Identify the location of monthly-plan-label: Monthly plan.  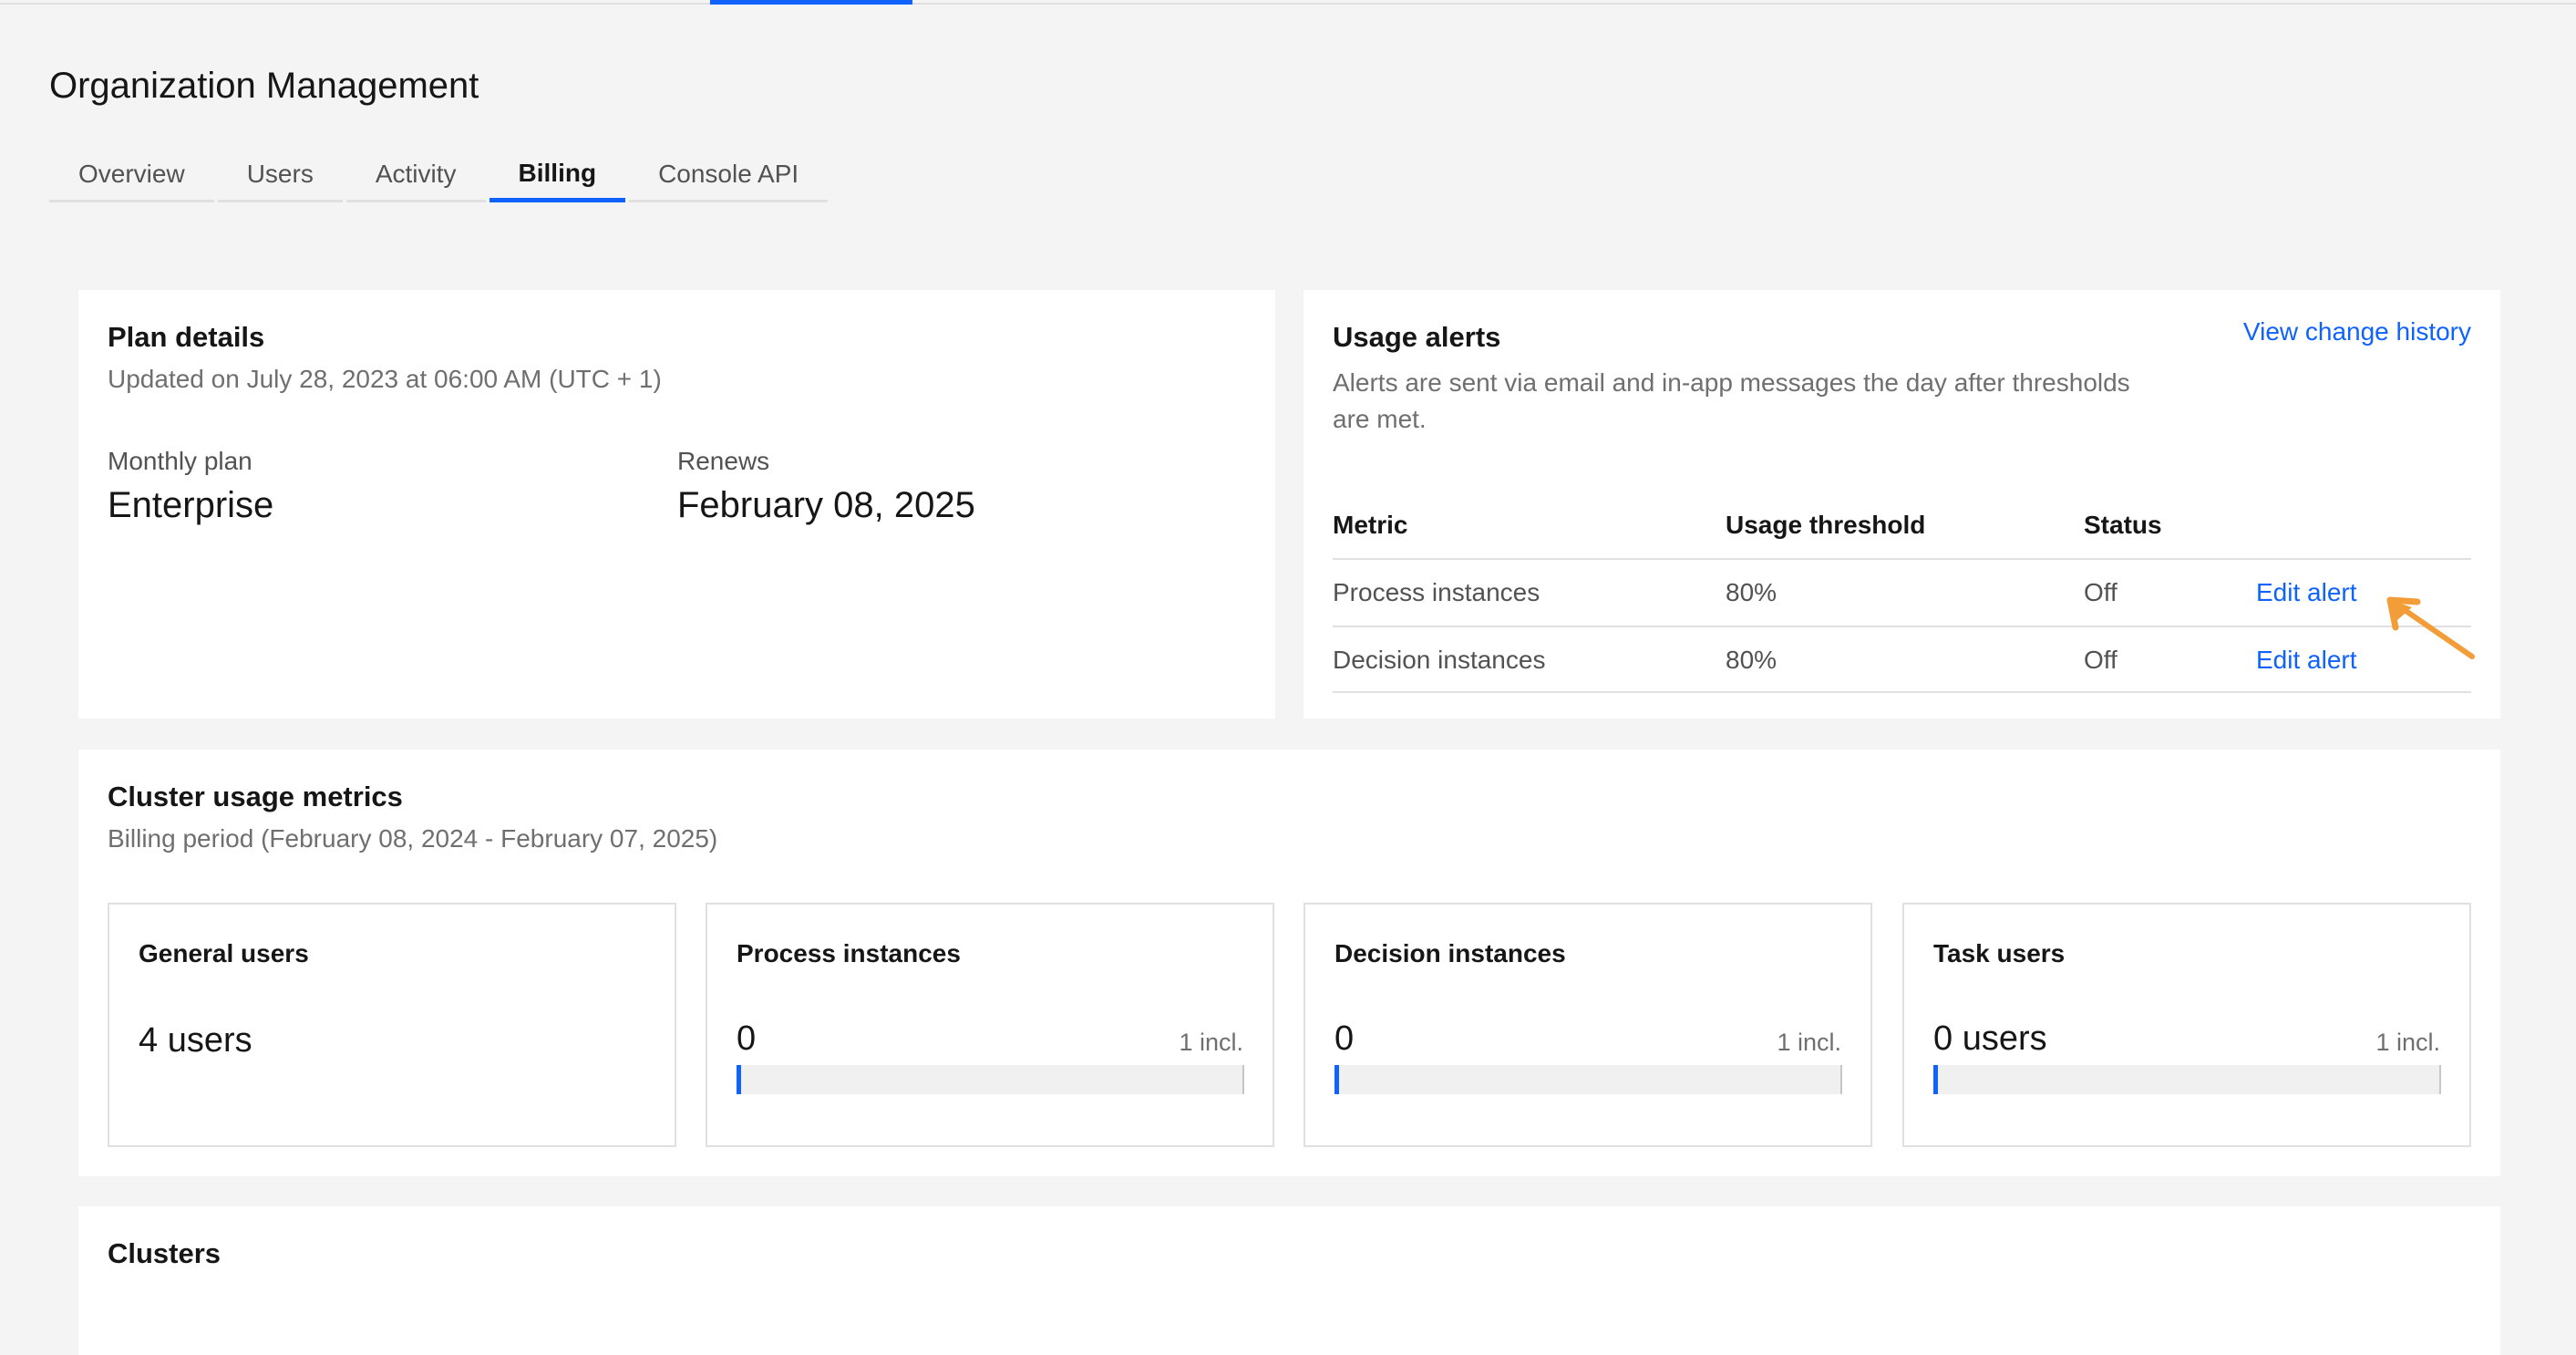
(180, 461).